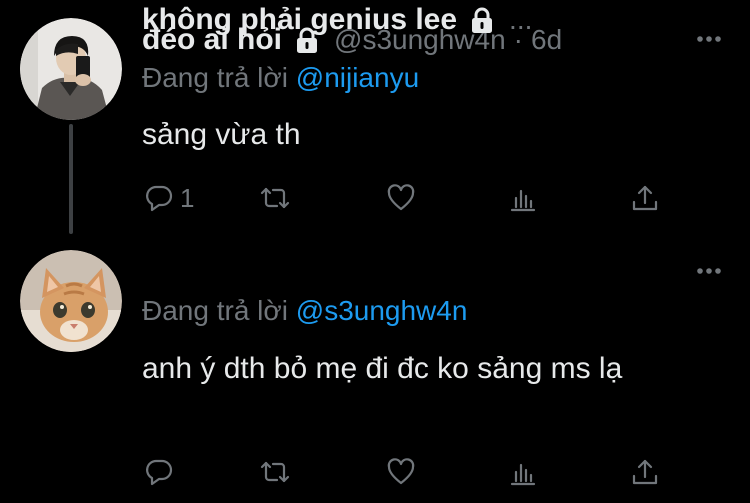 The height and width of the screenshot is (503, 750). I want to click on timestamp: 6d, so click(546, 40).